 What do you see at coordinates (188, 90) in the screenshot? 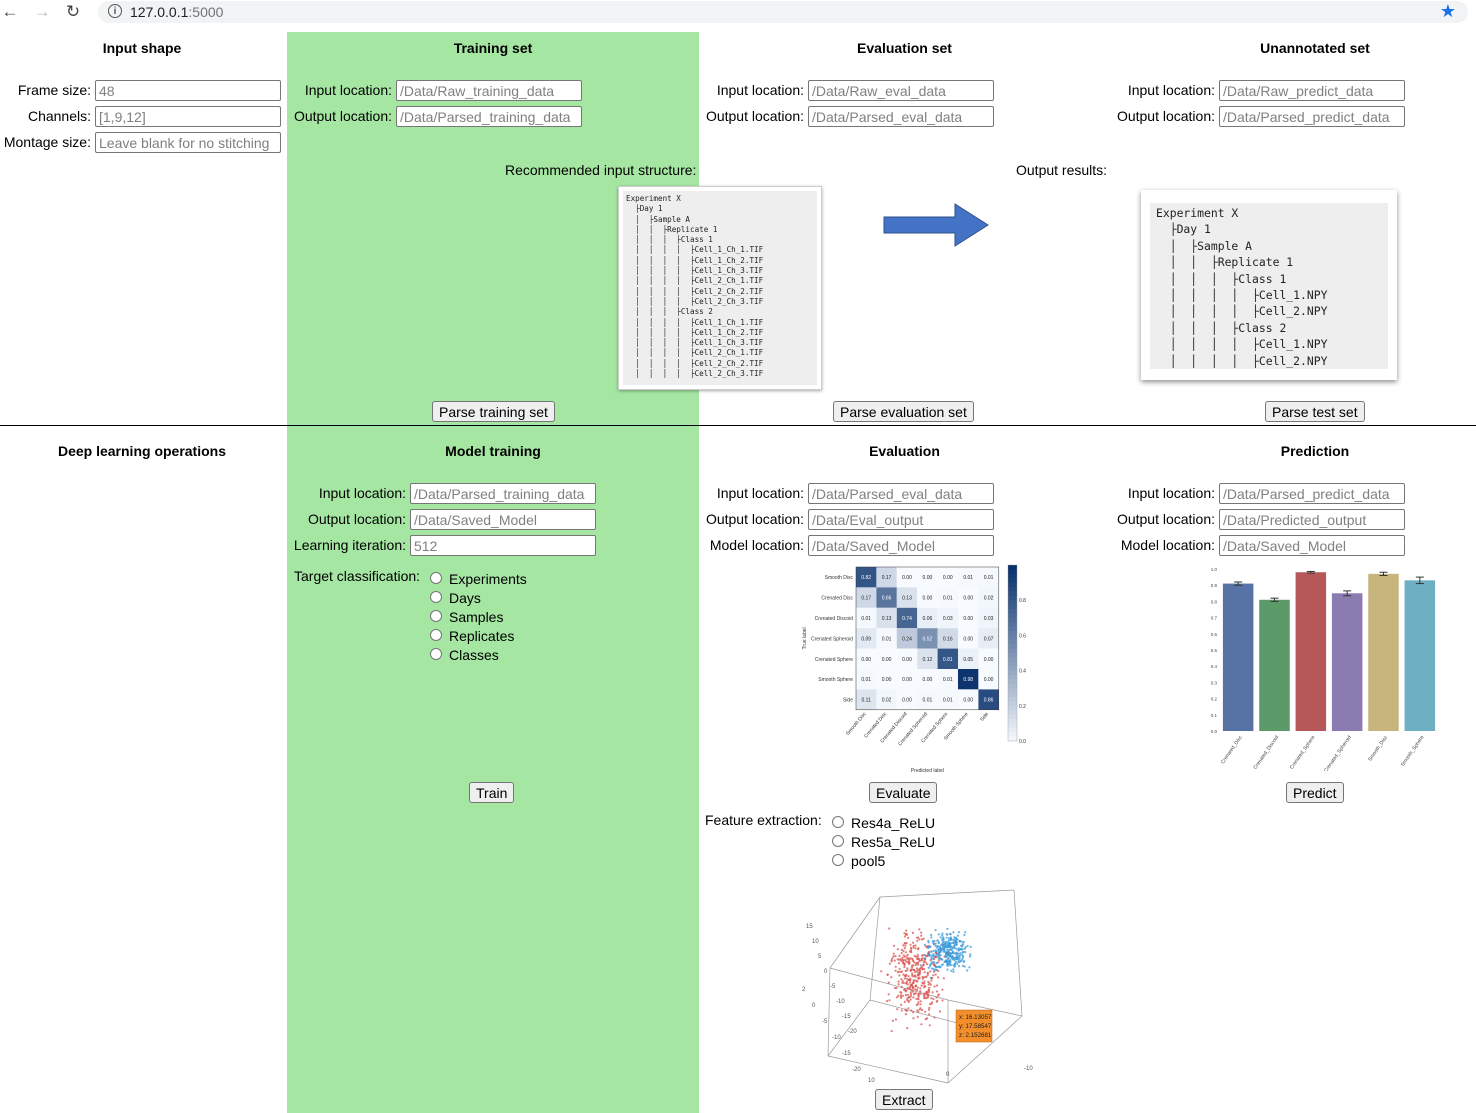
I see `frame-size-input` at bounding box center [188, 90].